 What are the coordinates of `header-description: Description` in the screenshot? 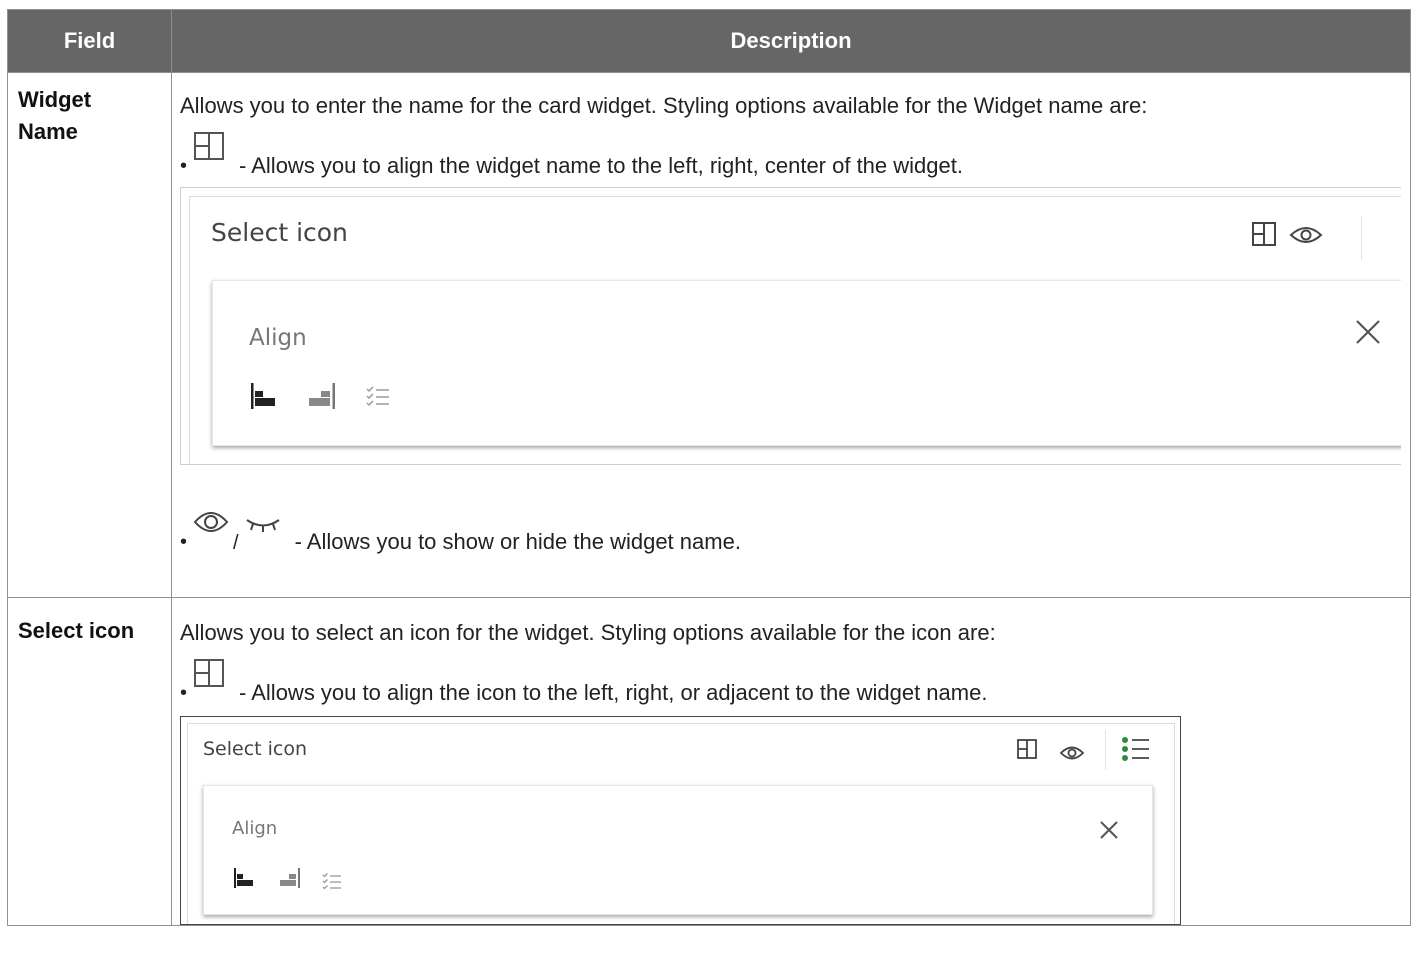 It's located at (791, 41).